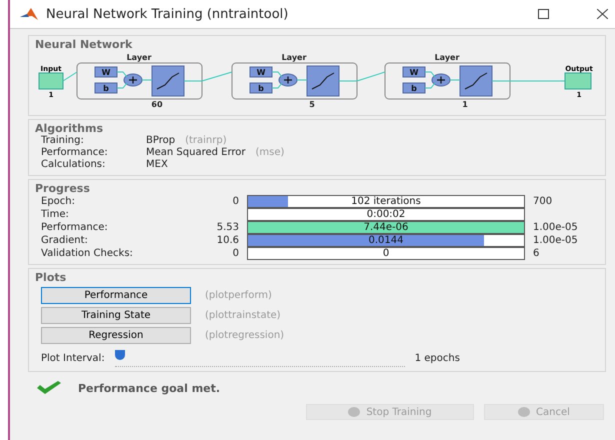 The height and width of the screenshot is (440, 615). I want to click on algorithm-label: Training:, so click(63, 141).